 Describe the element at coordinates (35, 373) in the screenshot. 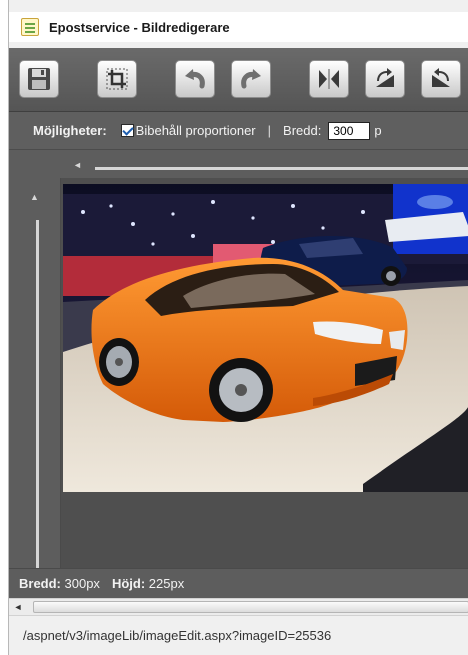

I see `vertical-resize-slider: ▲` at that location.